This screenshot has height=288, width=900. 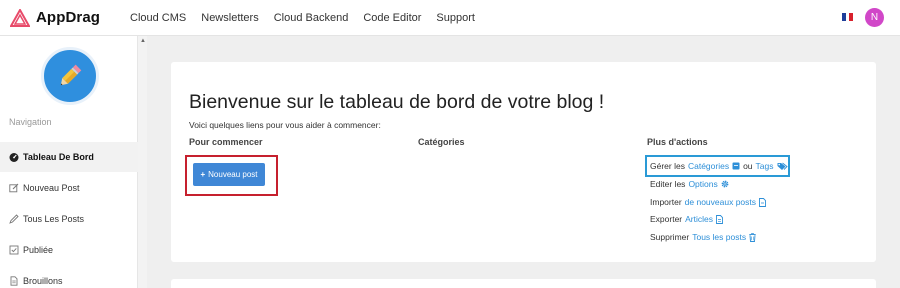 I want to click on action-middle-text: ou, so click(x=748, y=166).